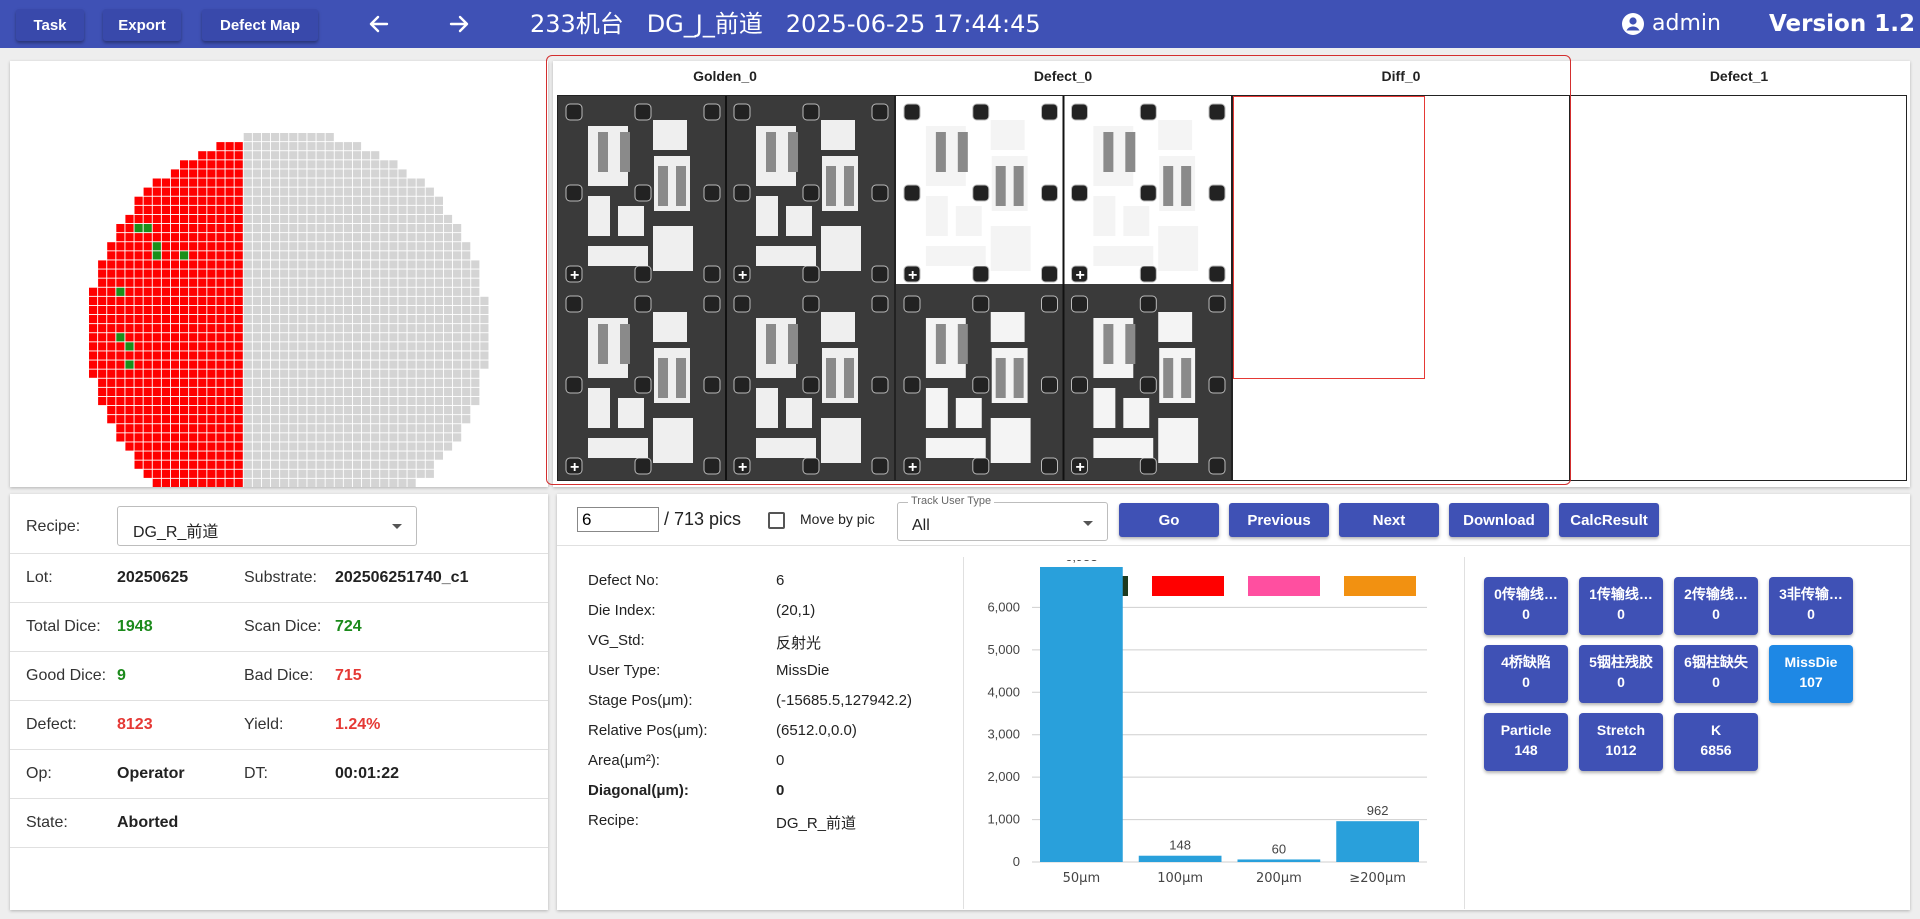  Describe the element at coordinates (1499, 520) in the screenshot. I see `download-button: Download` at that location.